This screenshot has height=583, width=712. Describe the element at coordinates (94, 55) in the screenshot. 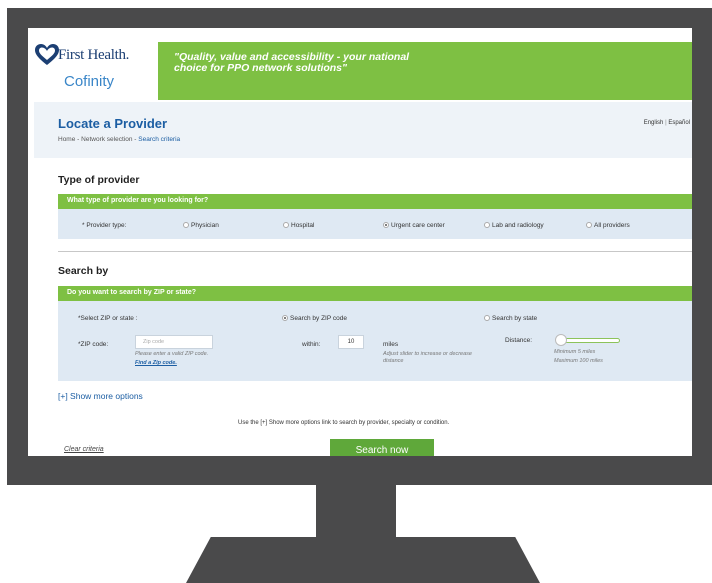

I see `brand-primary: First Health.` at that location.